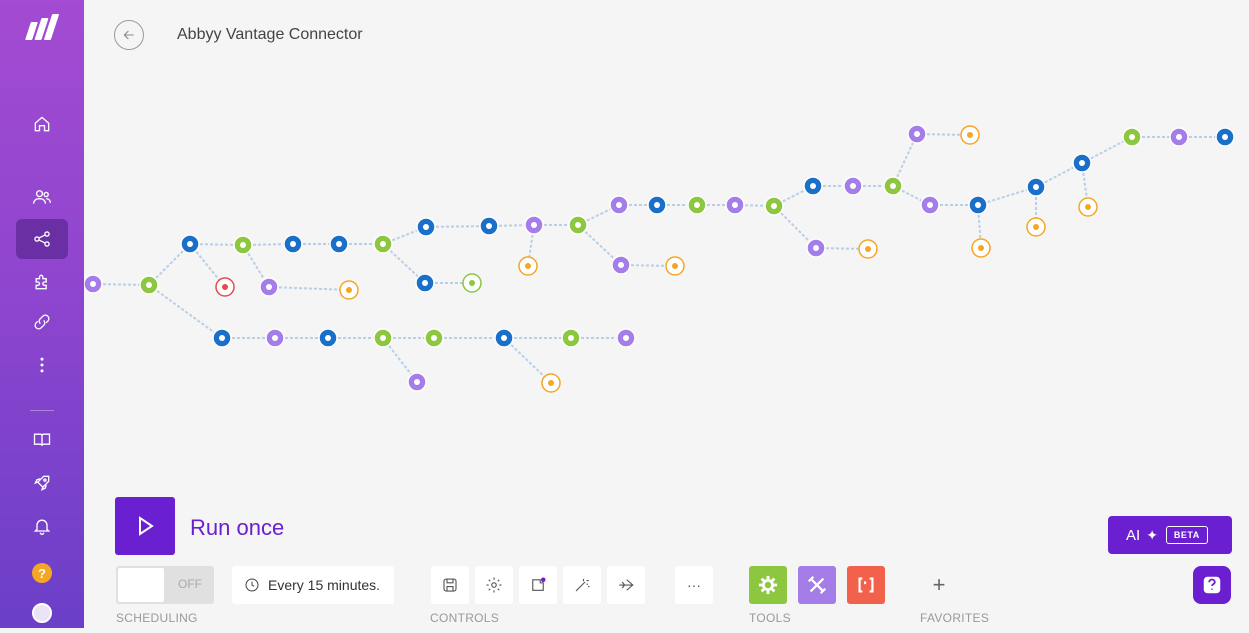 The image size is (1249, 633). I want to click on flow-control-tool-button, so click(768, 585).